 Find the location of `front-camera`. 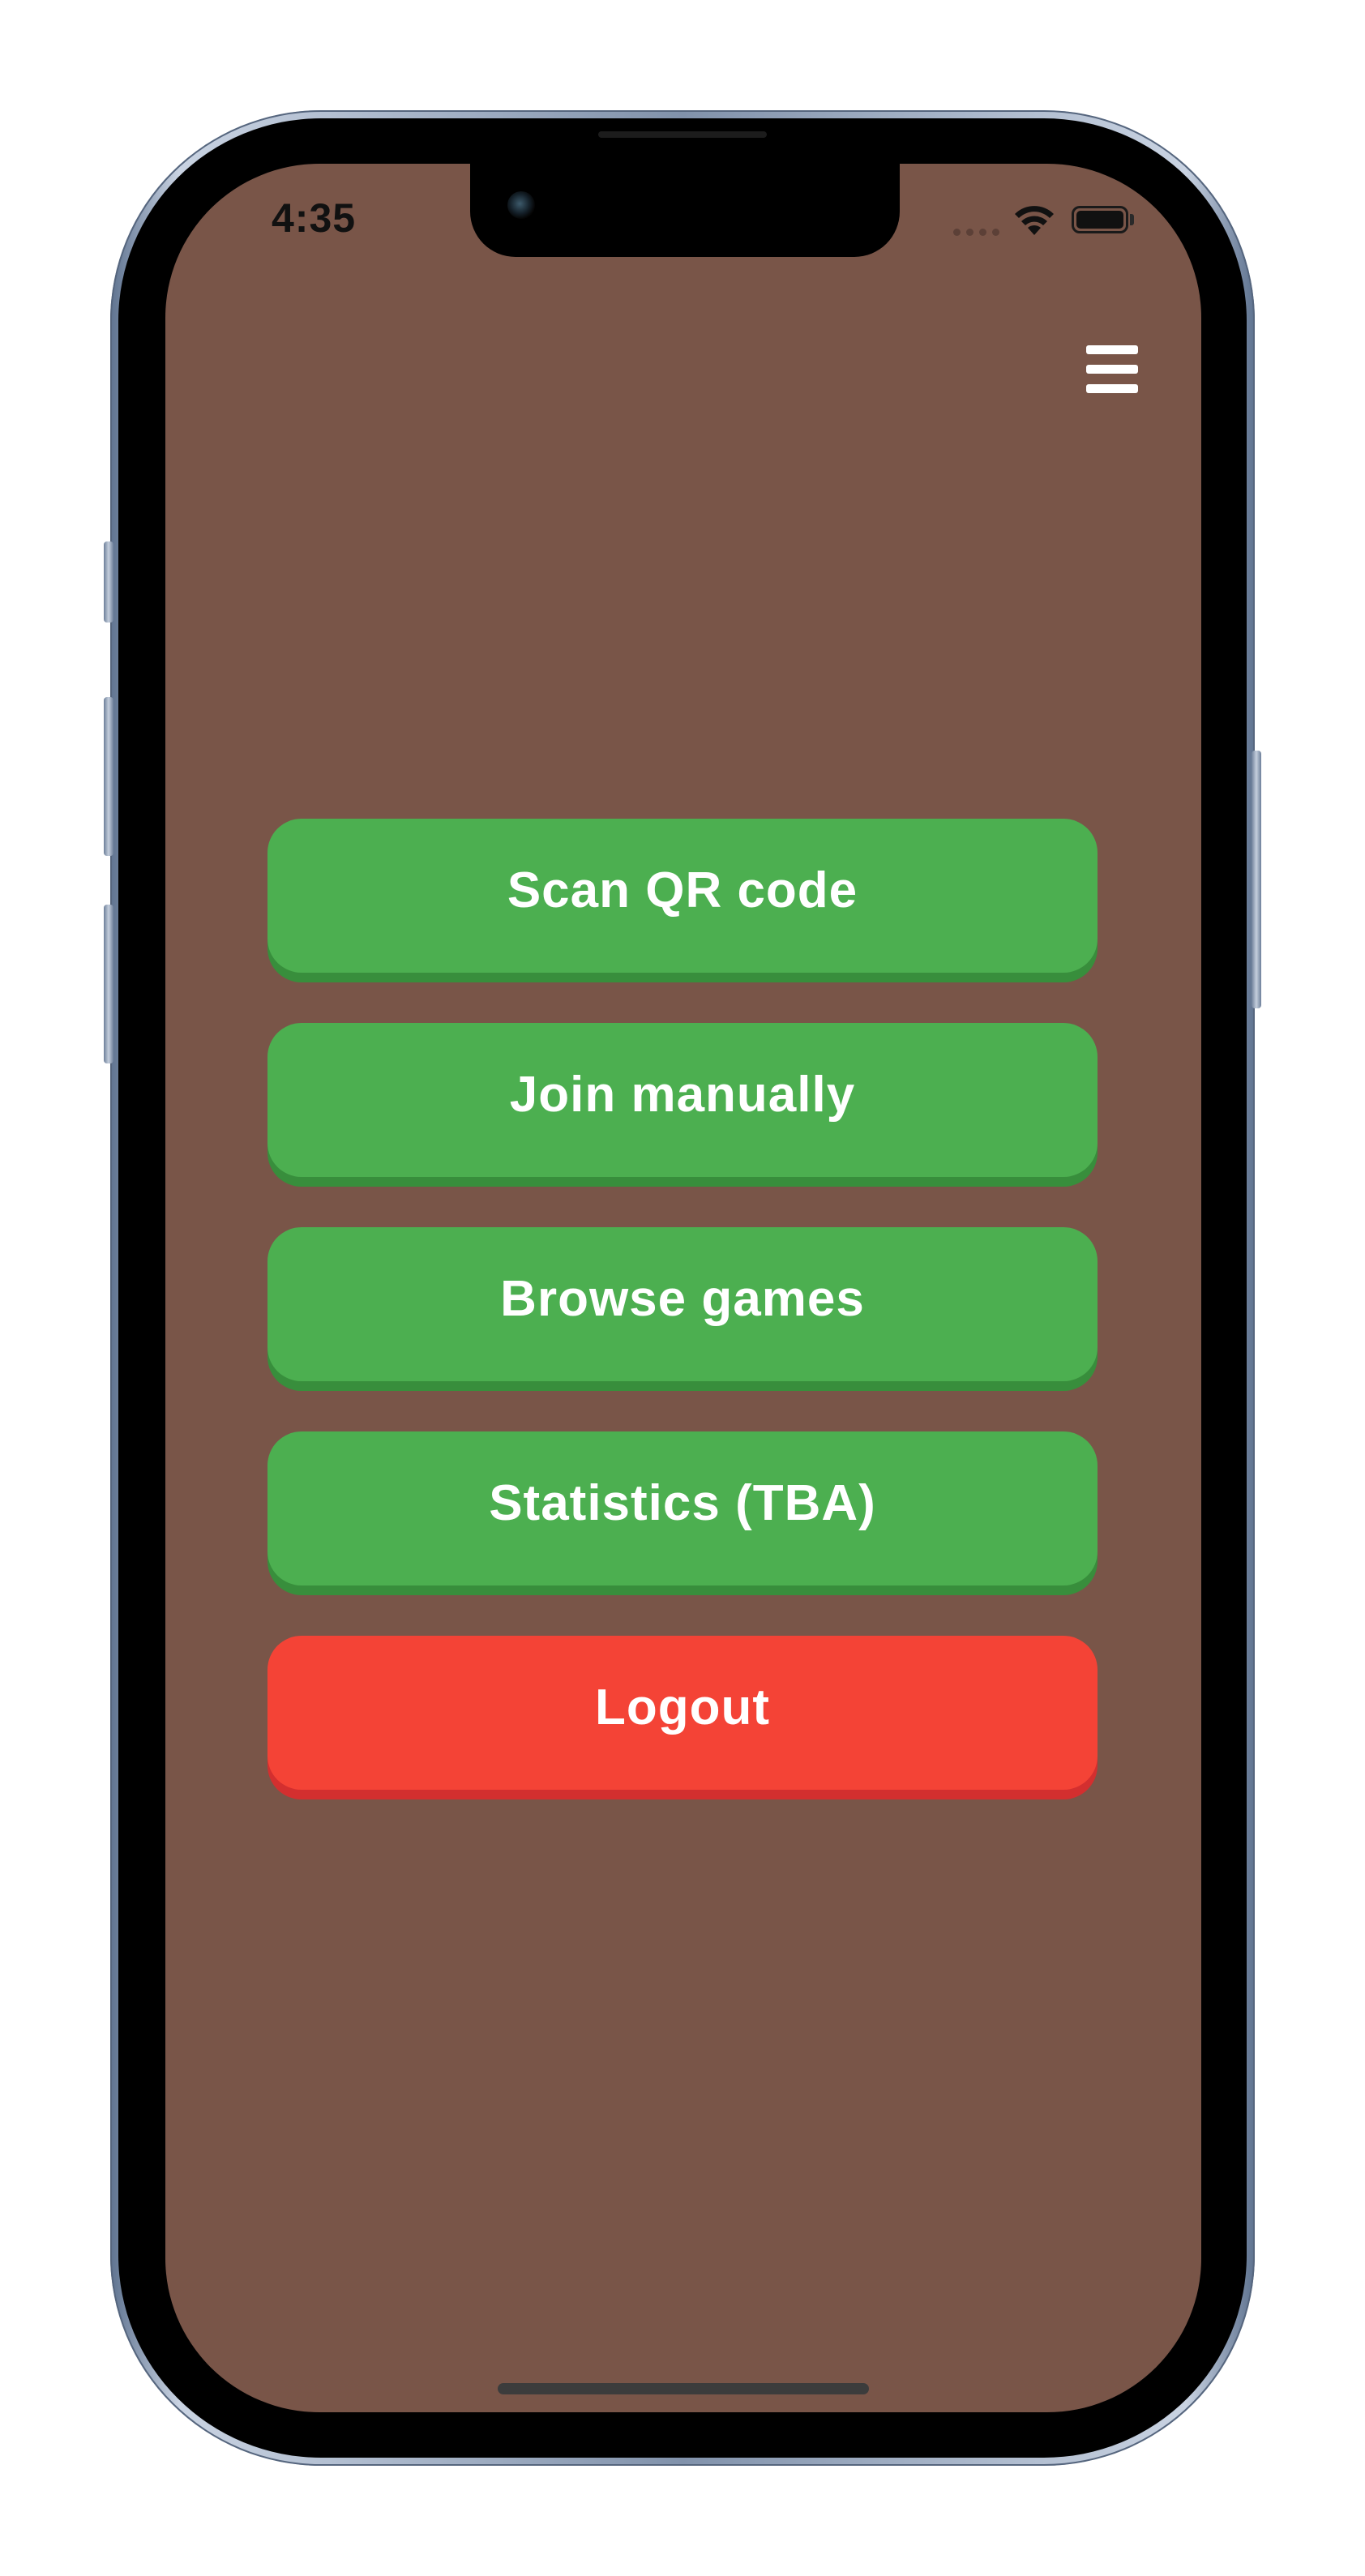

front-camera is located at coordinates (521, 205).